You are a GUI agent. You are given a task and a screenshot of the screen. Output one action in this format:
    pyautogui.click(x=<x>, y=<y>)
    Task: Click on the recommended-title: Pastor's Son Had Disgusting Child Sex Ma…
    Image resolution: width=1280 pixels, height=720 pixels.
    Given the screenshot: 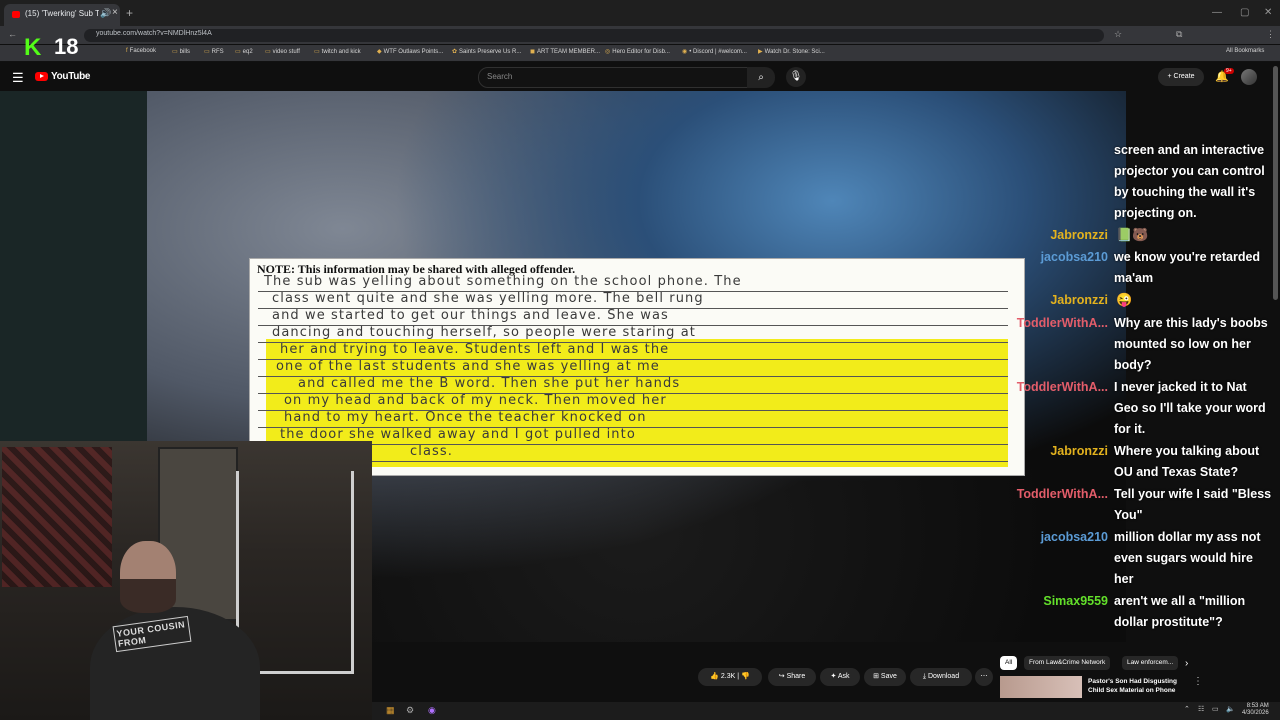 What is the action you would take?
    pyautogui.click(x=1138, y=686)
    